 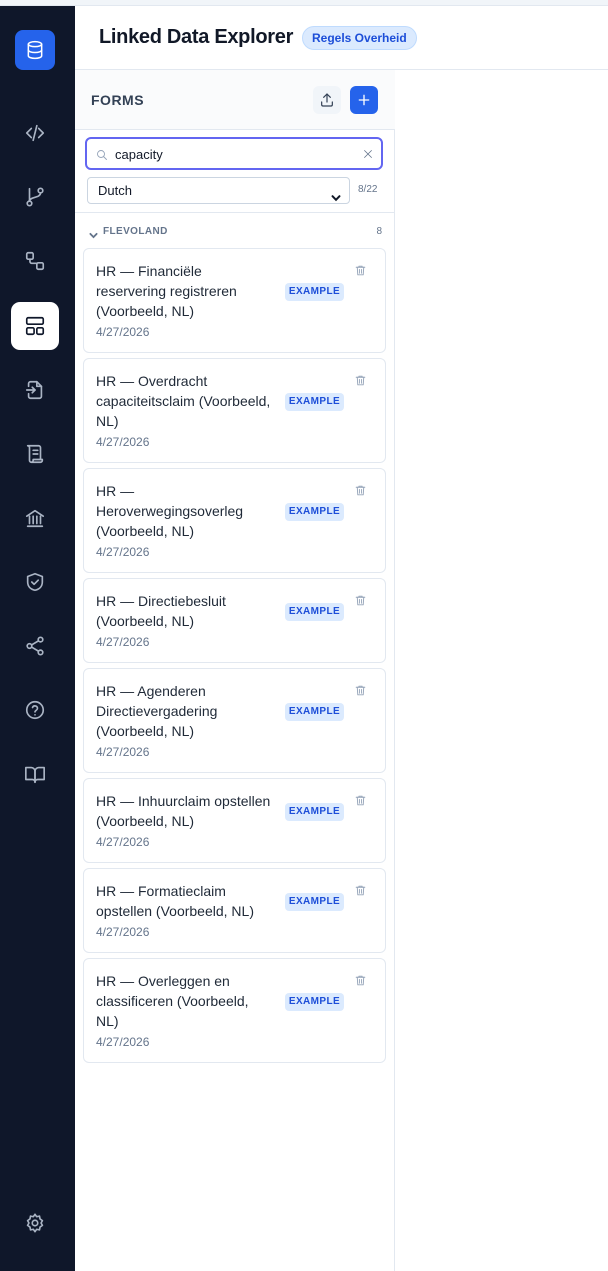 I want to click on upload-icon, so click(x=327, y=100).